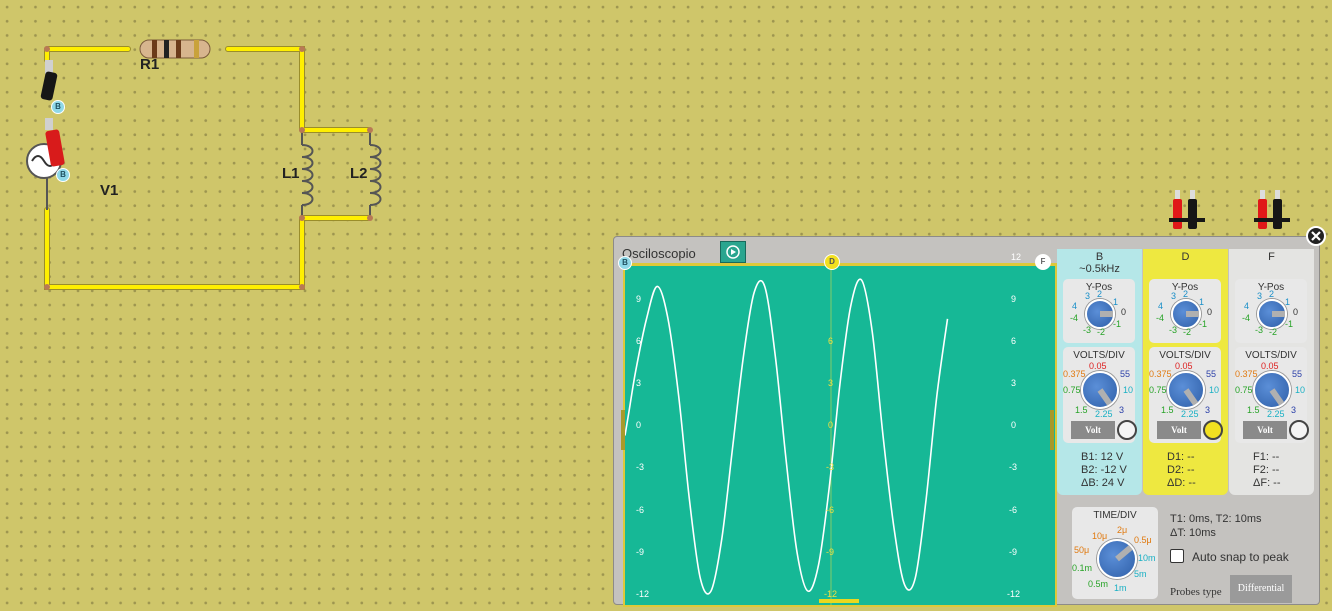 The height and width of the screenshot is (611, 1332). Describe the element at coordinates (1082, 568) in the screenshot. I see `time-div-l5: 0.1m` at that location.